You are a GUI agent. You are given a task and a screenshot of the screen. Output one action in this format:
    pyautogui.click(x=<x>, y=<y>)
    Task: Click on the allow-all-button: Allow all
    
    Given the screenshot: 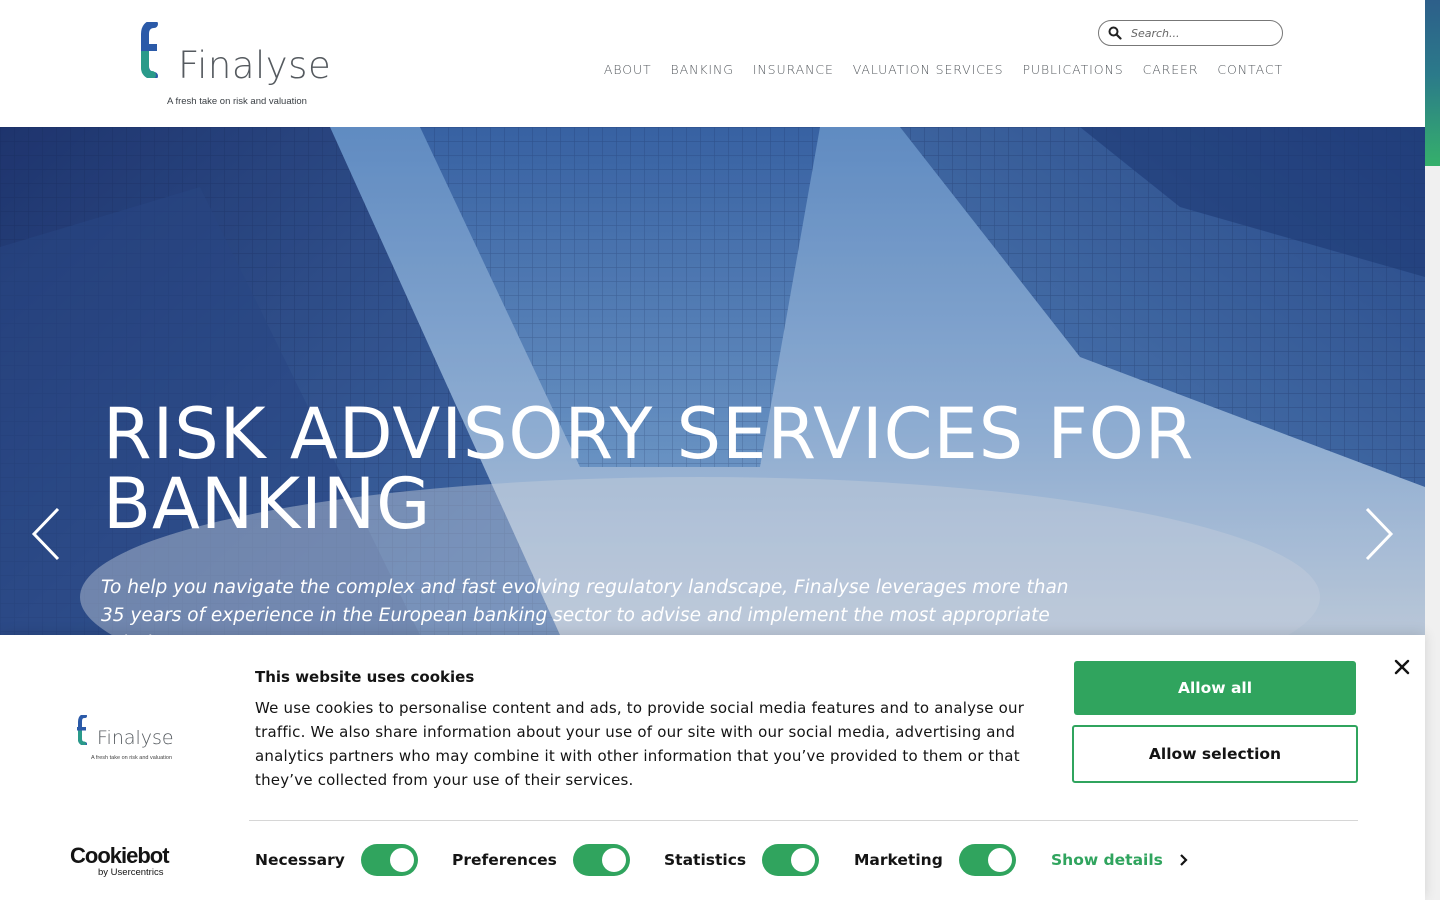 What is the action you would take?
    pyautogui.click(x=1215, y=688)
    